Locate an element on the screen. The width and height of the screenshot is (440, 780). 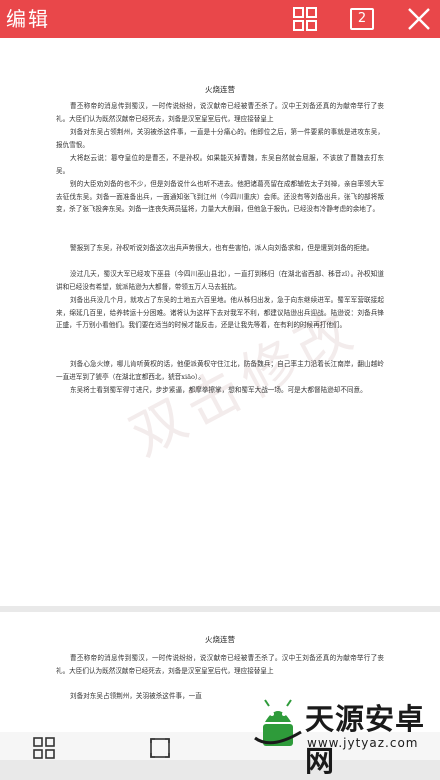
fit-page-button is located at coordinates (160, 748).